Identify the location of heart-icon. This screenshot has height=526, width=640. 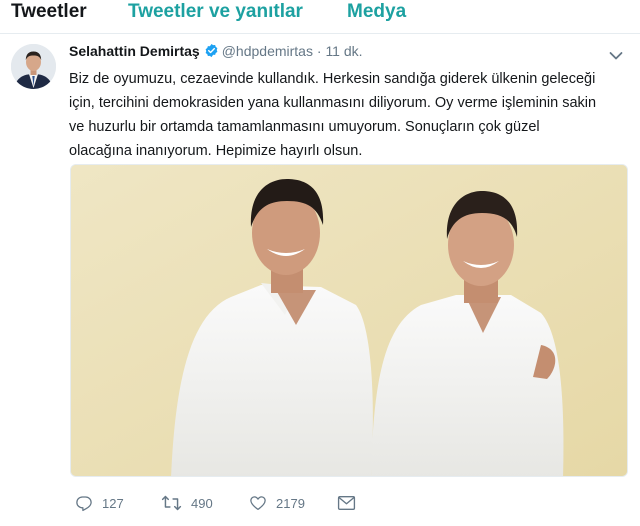
(258, 503).